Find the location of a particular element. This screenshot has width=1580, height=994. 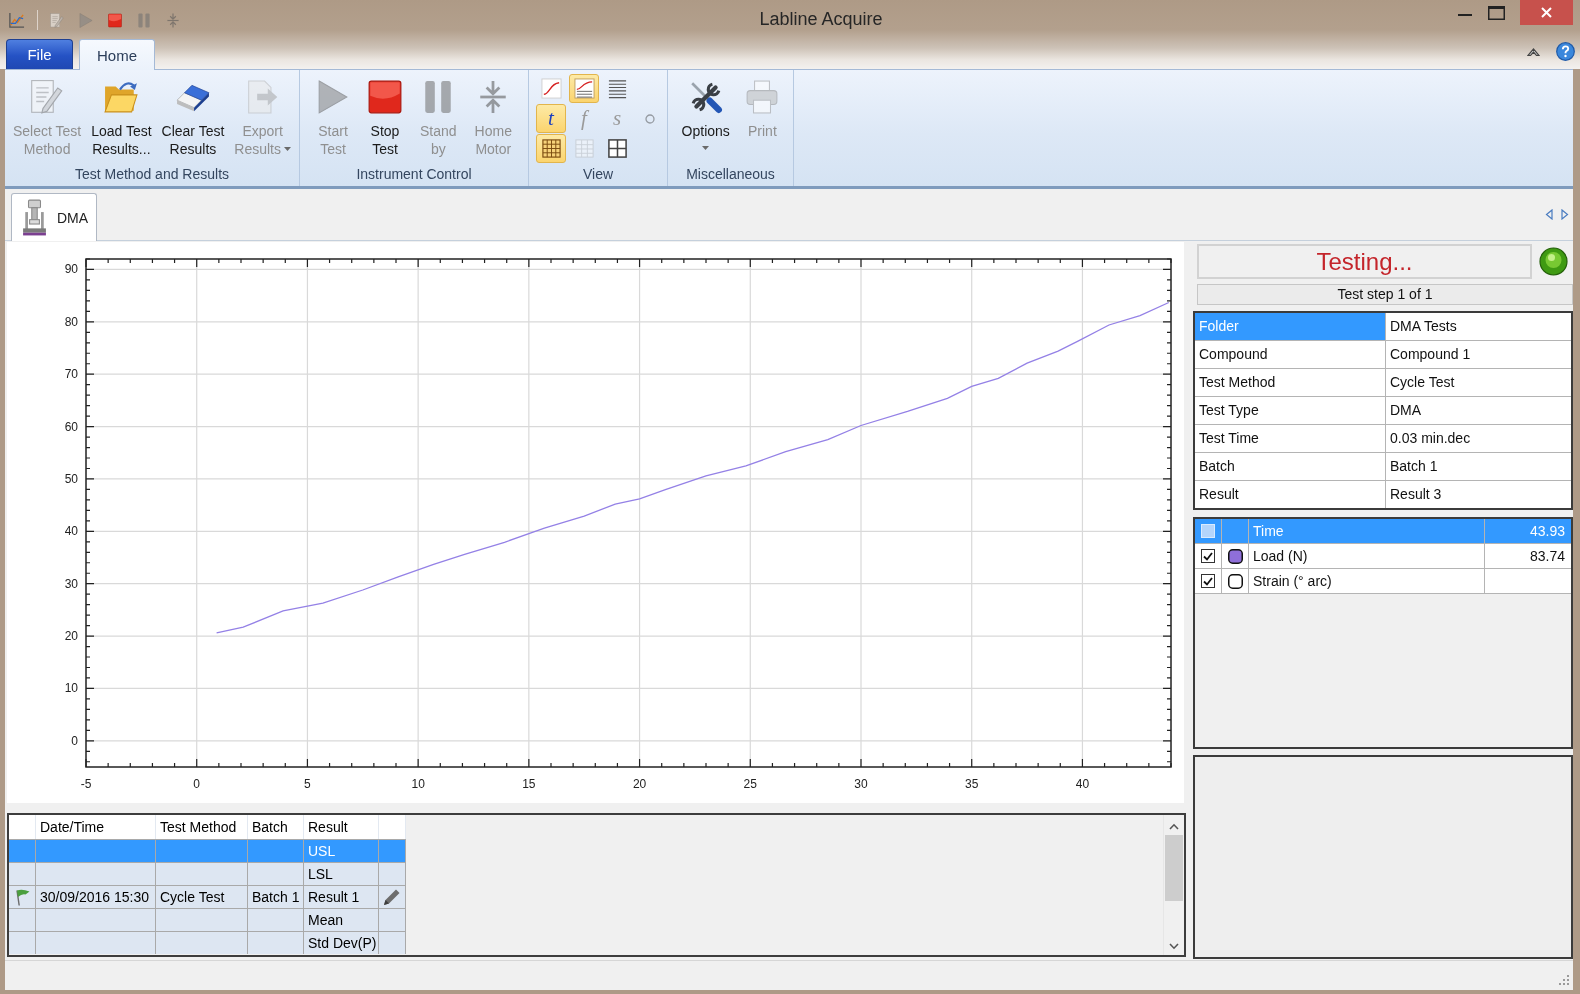

table-cell: Test Method is located at coordinates (1290, 382).